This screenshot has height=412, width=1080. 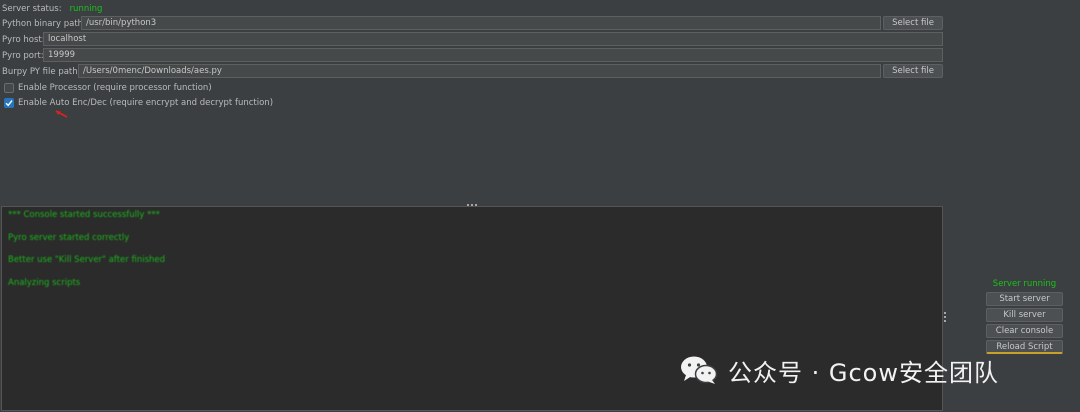 I want to click on watermark-text: 公众号 · Gcow安全团队, so click(x=863, y=372).